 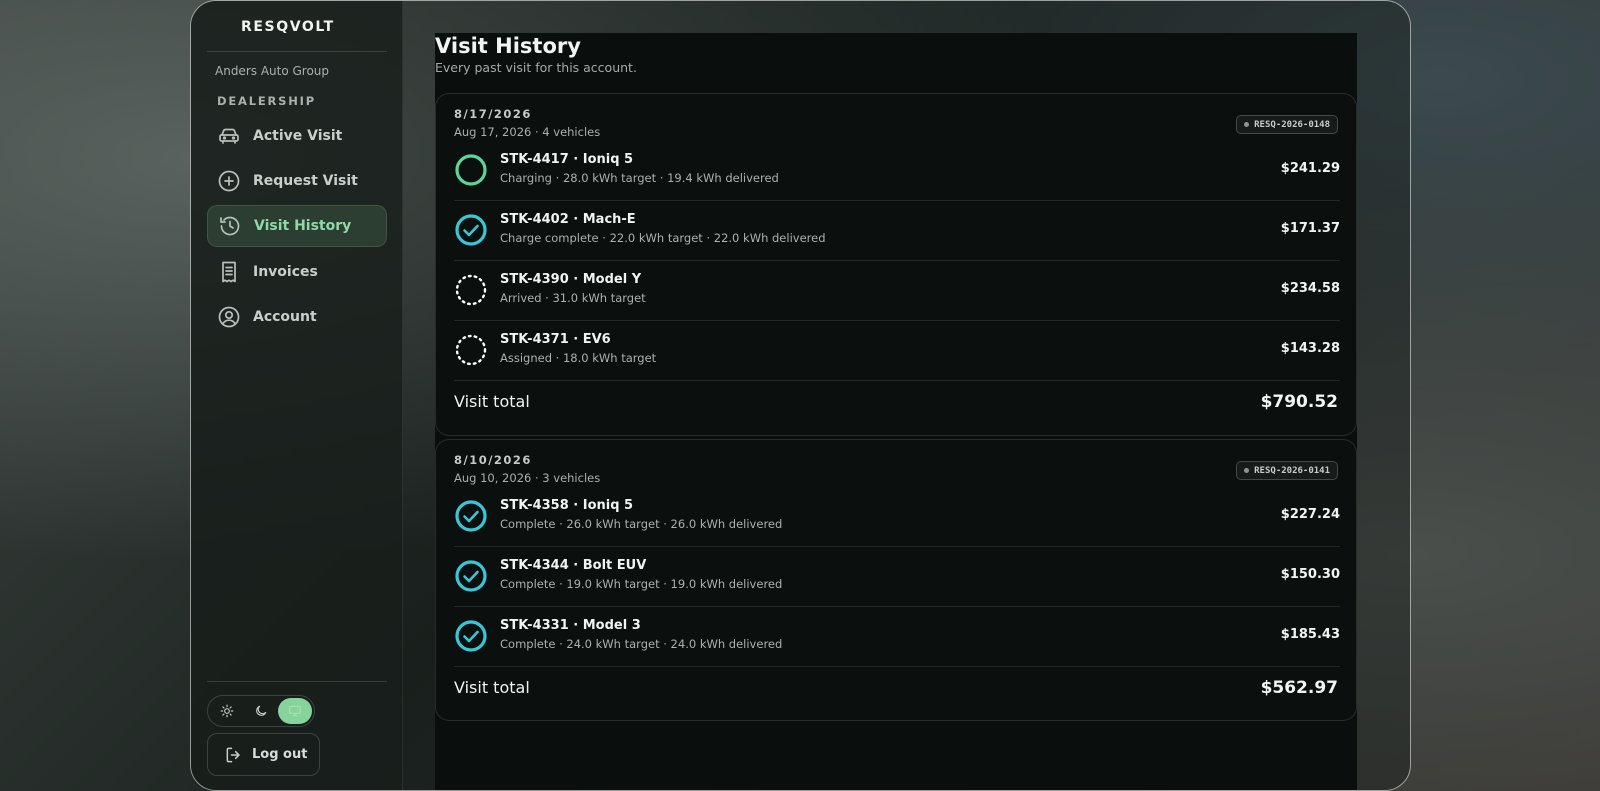 I want to click on sidebar-item-label: Account, so click(x=285, y=317).